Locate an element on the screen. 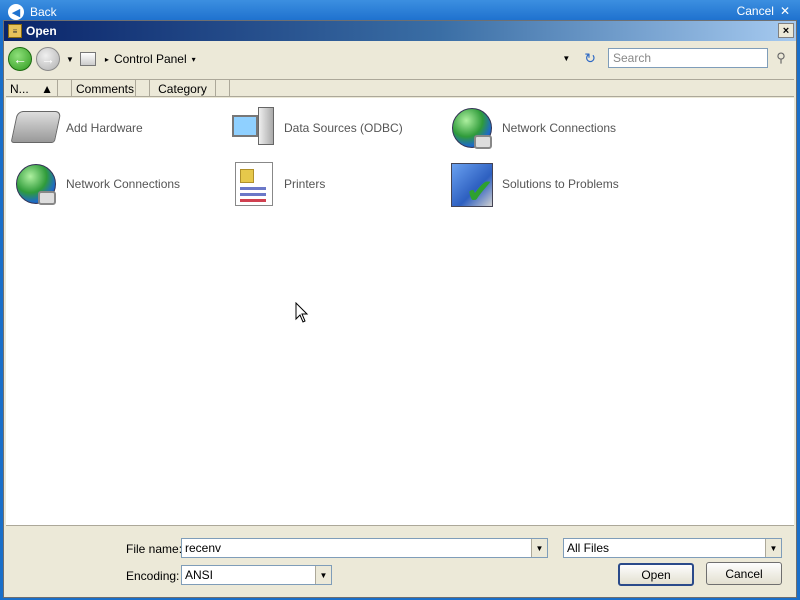 The width and height of the screenshot is (800, 600). breadcrumb-dropdown-icon: ▾ is located at coordinates (194, 59).